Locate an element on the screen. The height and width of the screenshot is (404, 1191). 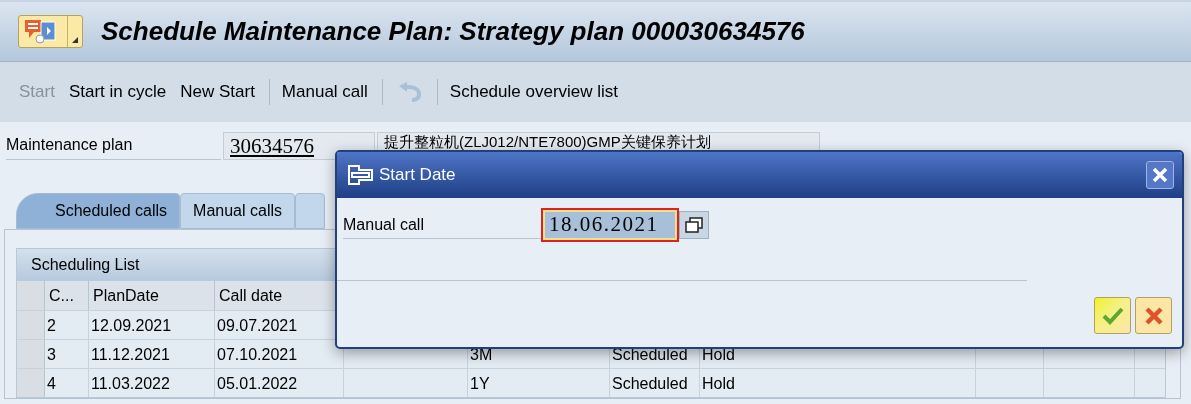
table-cell: 1Y is located at coordinates (539, 383).